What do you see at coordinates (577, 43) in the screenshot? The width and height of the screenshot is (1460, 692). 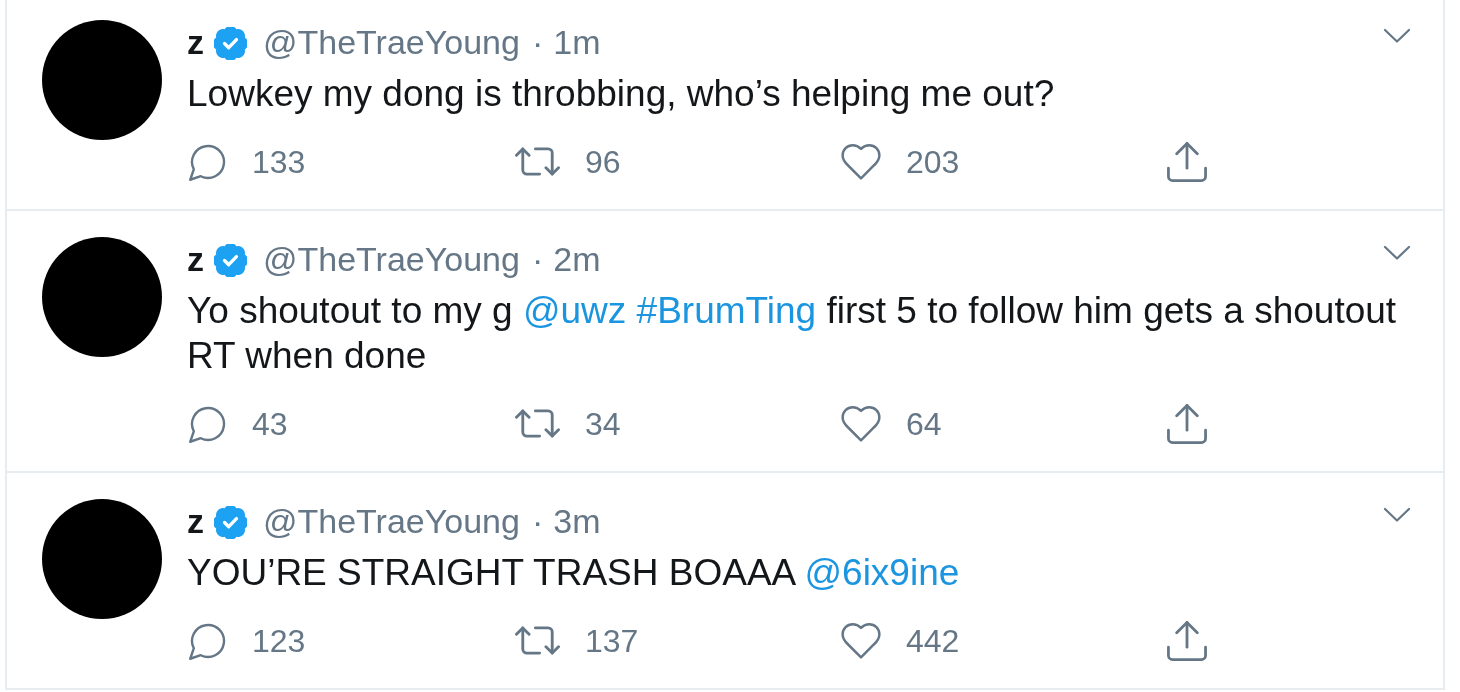 I see `timestamp-link: 1m` at bounding box center [577, 43].